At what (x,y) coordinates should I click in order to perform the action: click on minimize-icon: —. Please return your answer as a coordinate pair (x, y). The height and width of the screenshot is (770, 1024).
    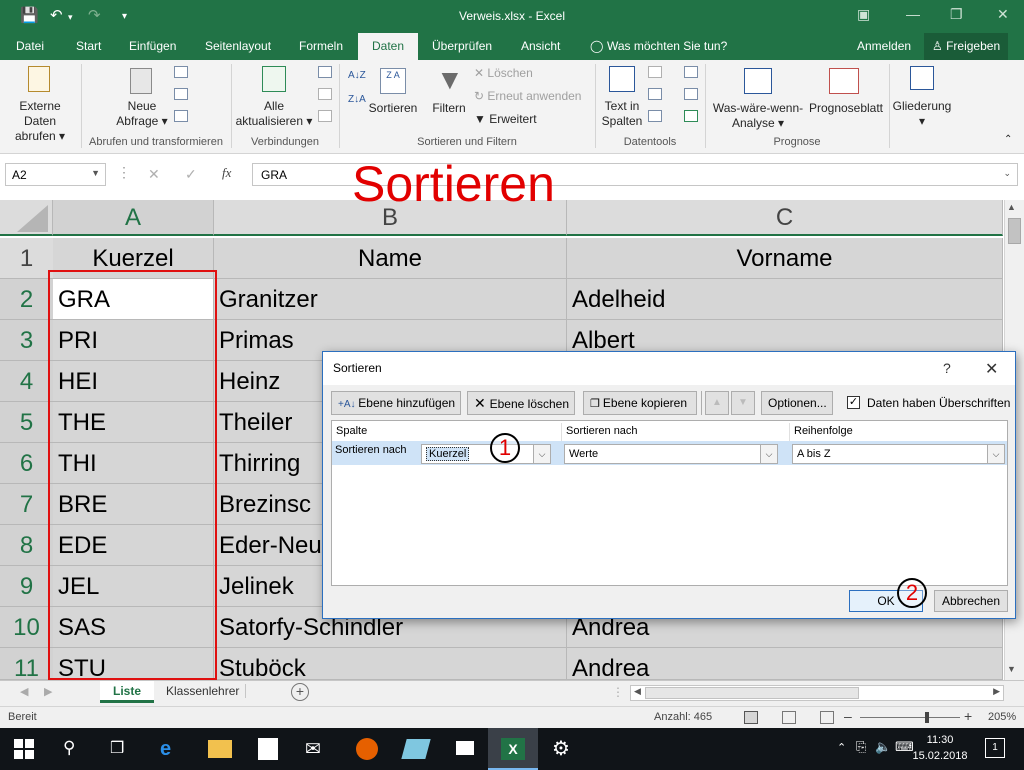
    Looking at the image, I should click on (913, 14).